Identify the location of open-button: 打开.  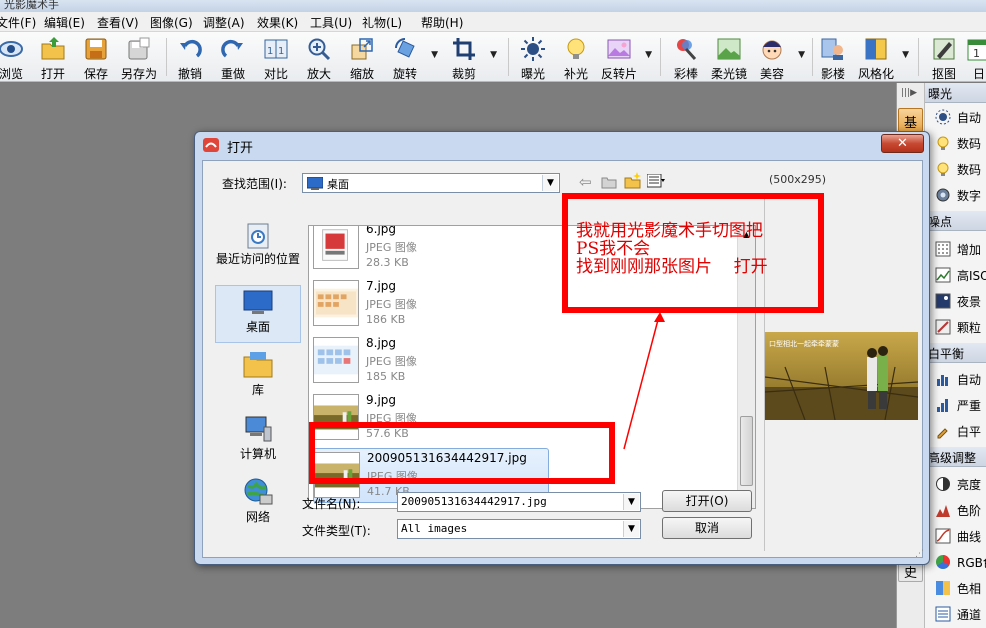
(53, 57).